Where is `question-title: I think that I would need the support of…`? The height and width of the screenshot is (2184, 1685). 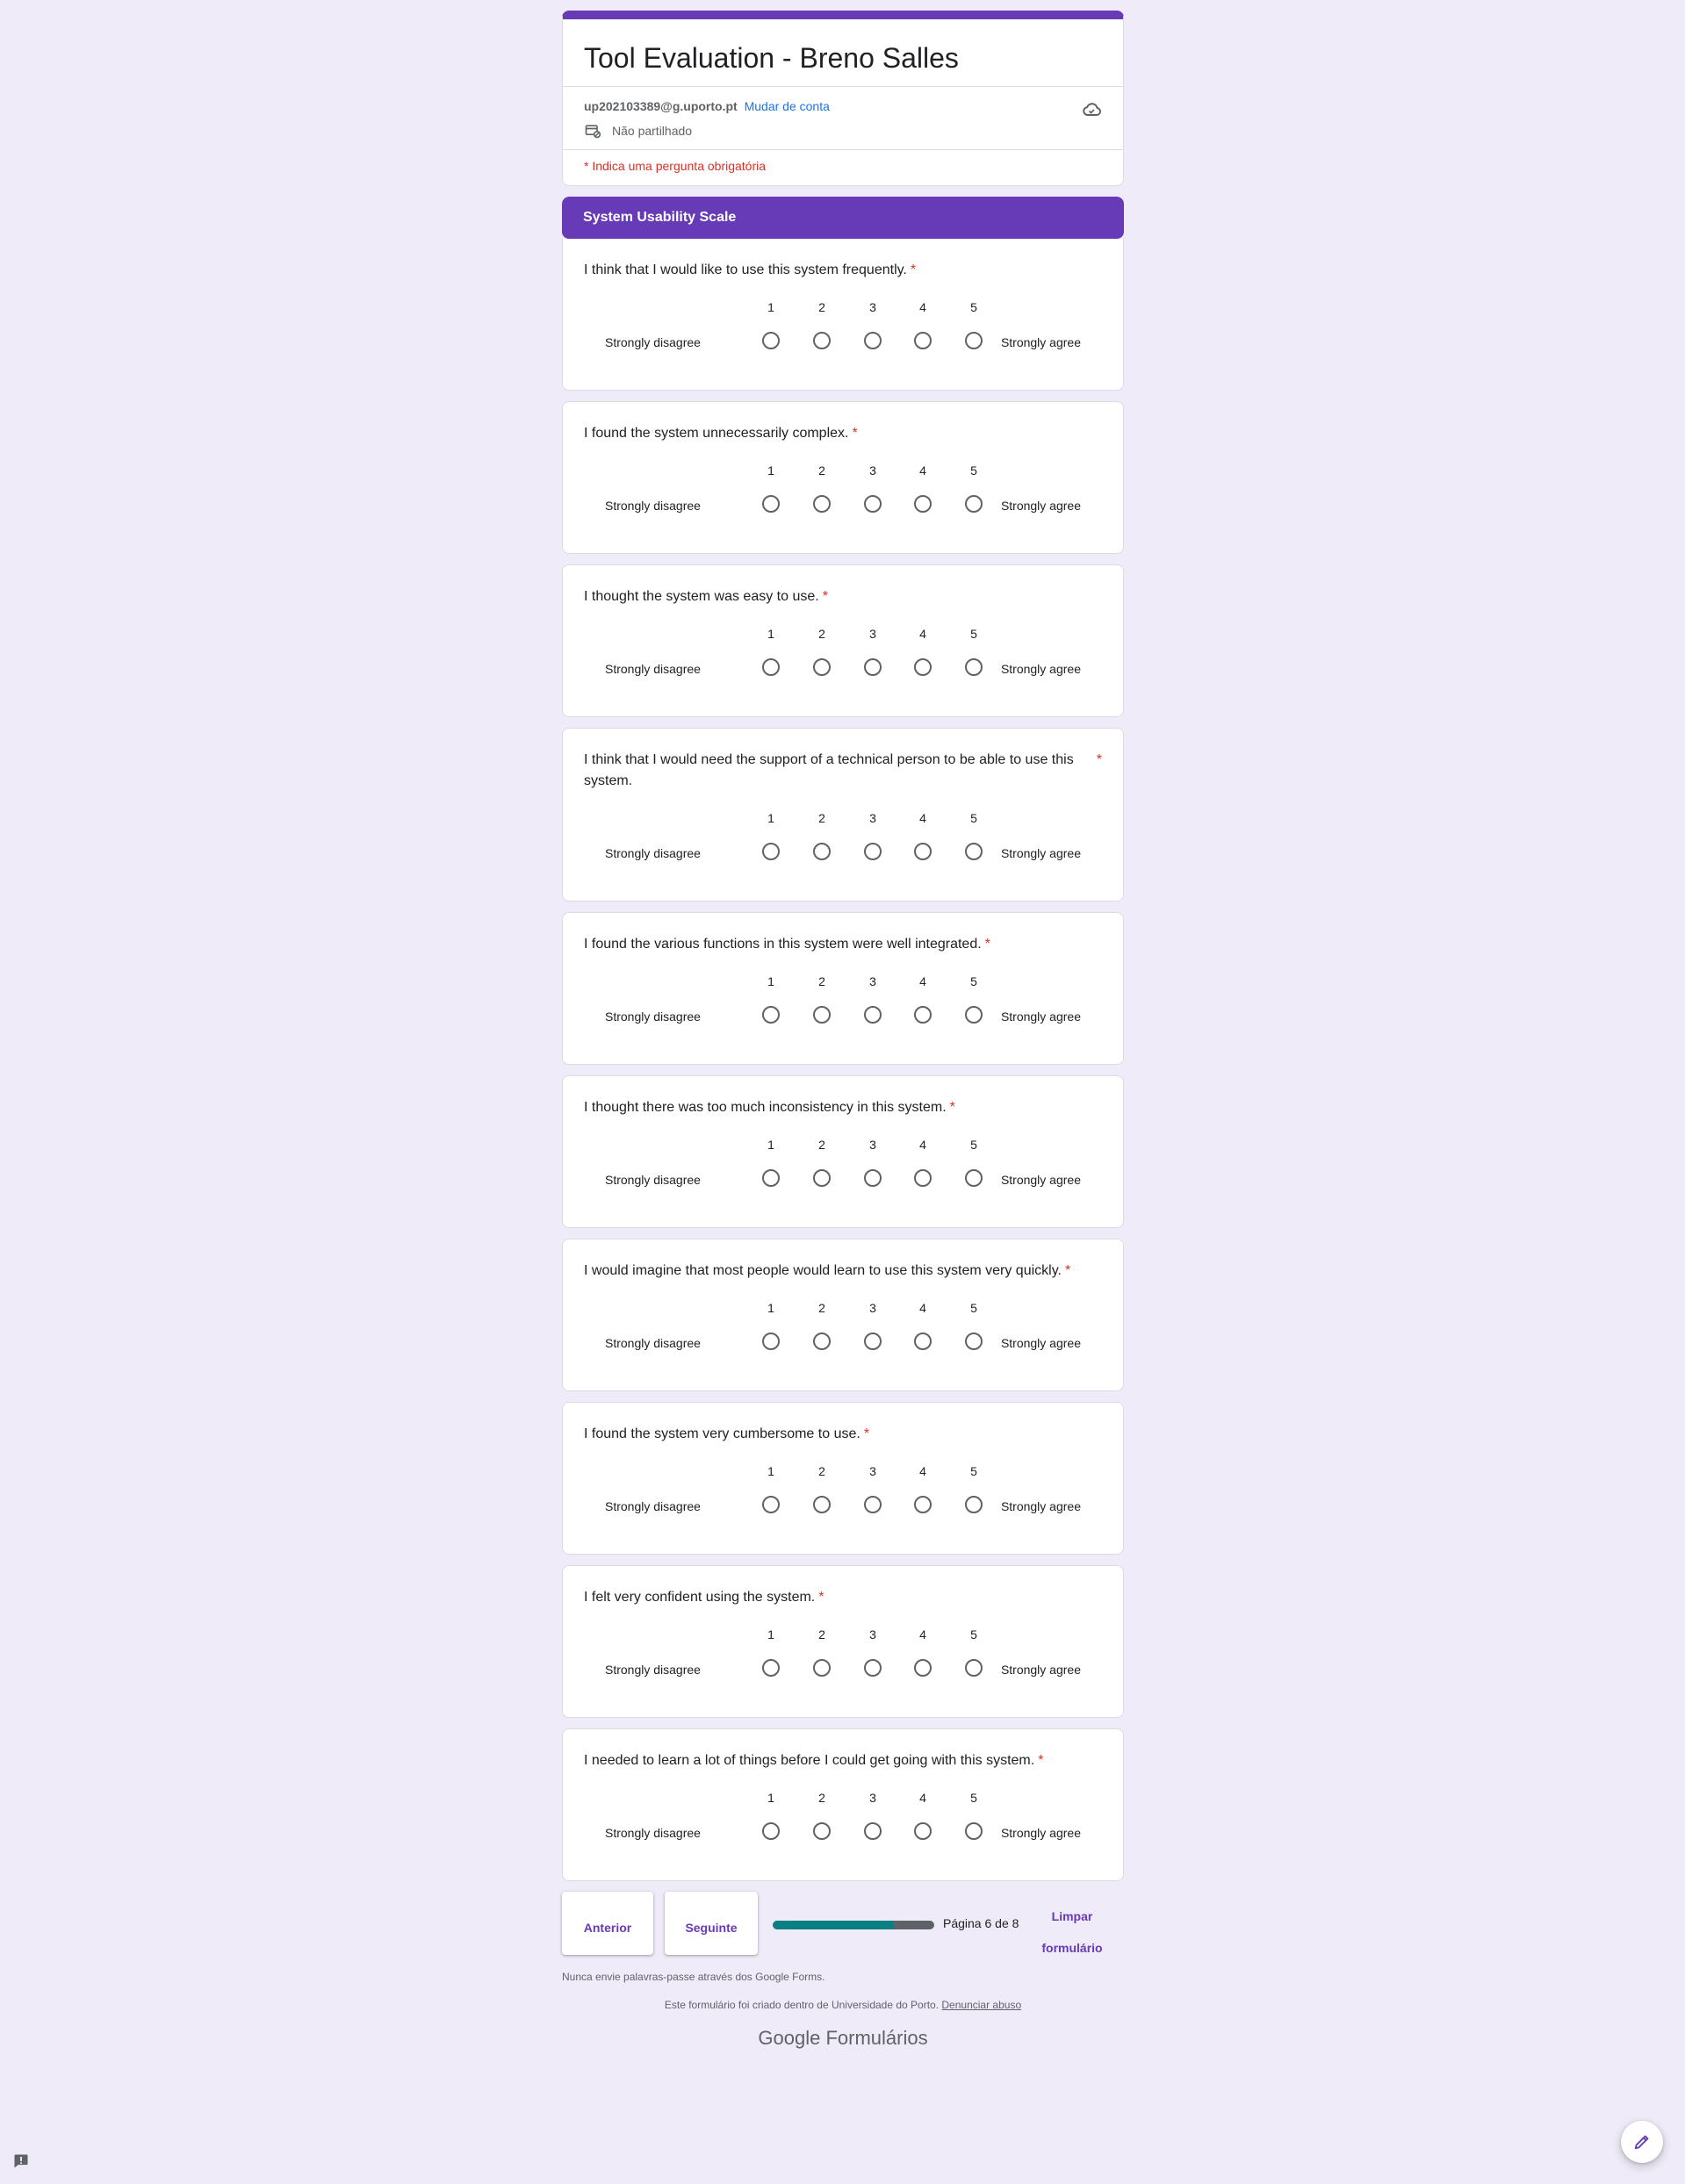 question-title: I think that I would need the support of… is located at coordinates (843, 771).